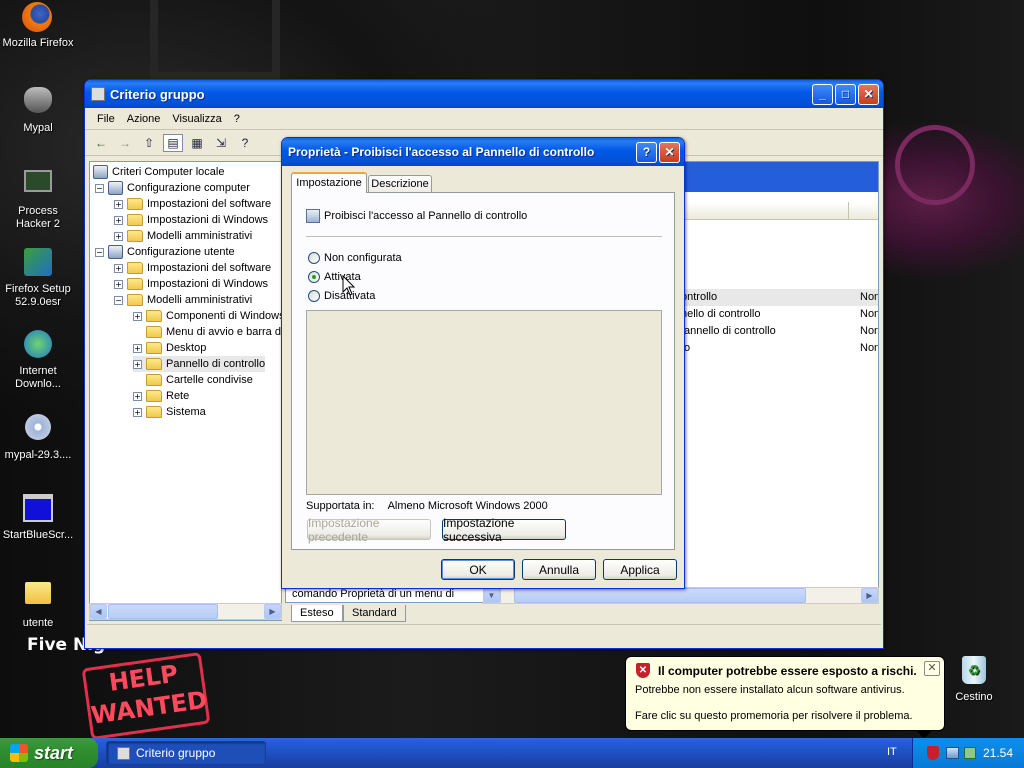 The width and height of the screenshot is (1024, 768). Describe the element at coordinates (173, 142) in the screenshot. I see `show-hide-tree-button: ▤` at that location.